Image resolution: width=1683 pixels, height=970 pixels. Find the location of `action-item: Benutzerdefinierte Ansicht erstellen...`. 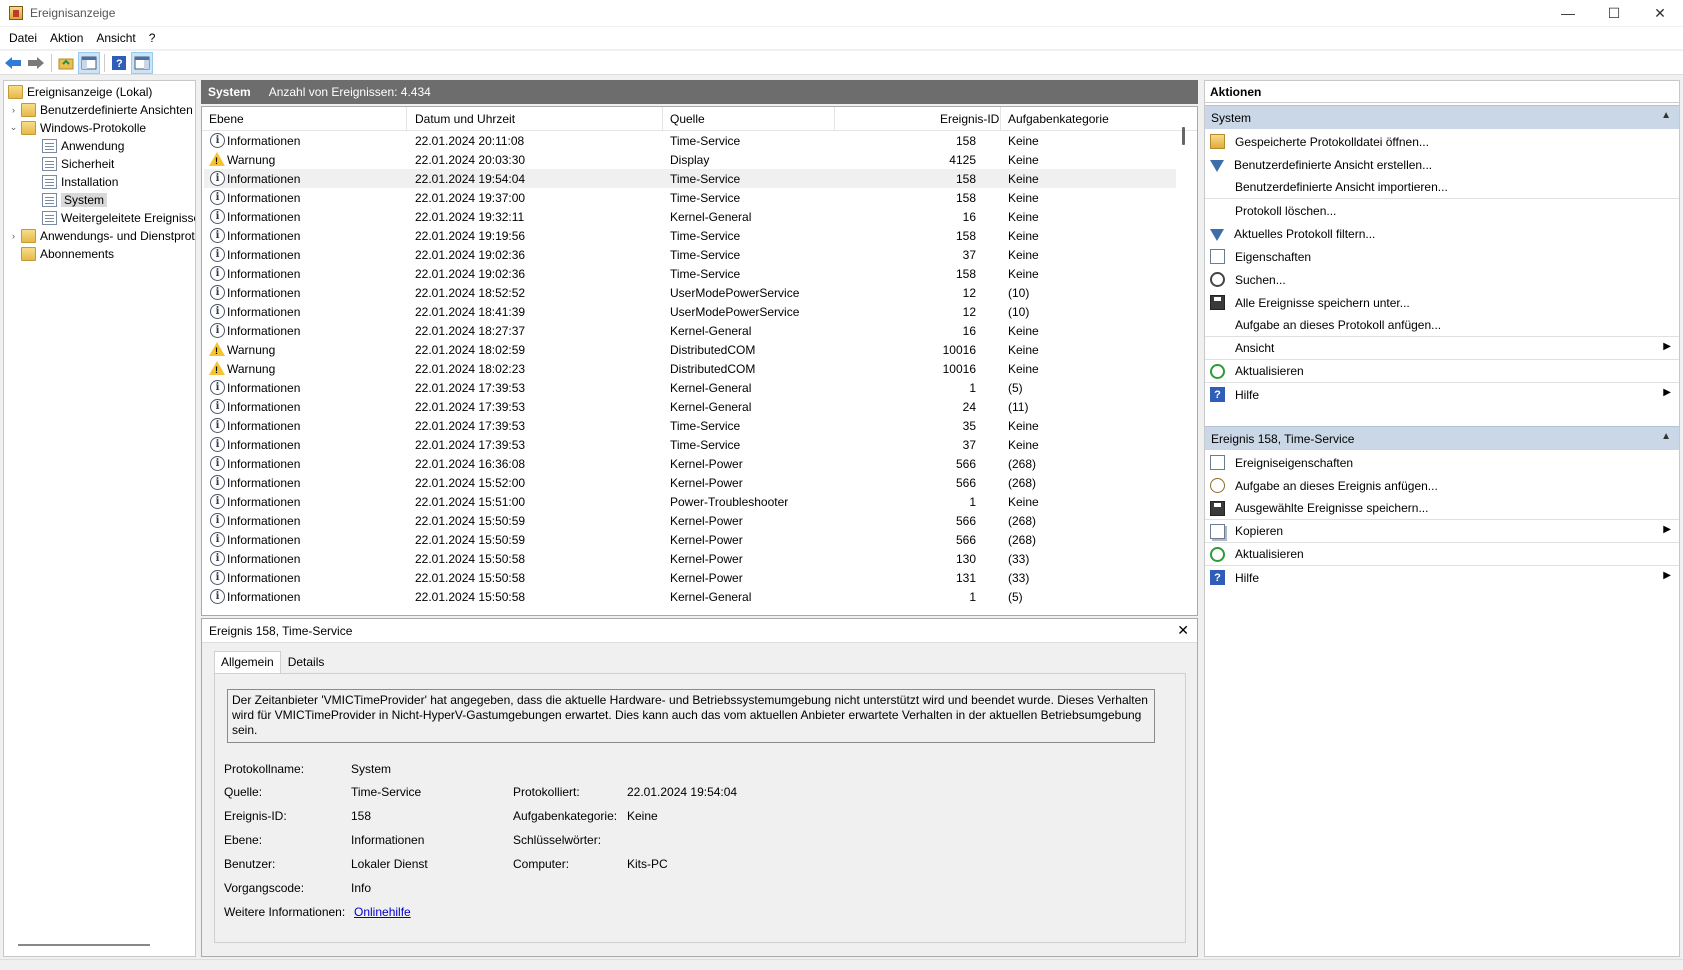

action-item: Benutzerdefinierte Ansicht erstellen... is located at coordinates (1442, 164).